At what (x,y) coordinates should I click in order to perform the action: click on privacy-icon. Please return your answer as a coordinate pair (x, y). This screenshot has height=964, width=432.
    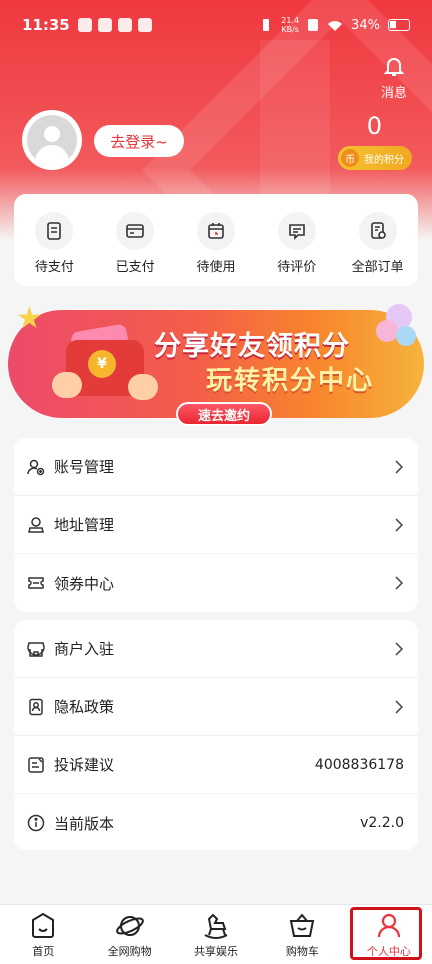
    Looking at the image, I should click on (36, 707).